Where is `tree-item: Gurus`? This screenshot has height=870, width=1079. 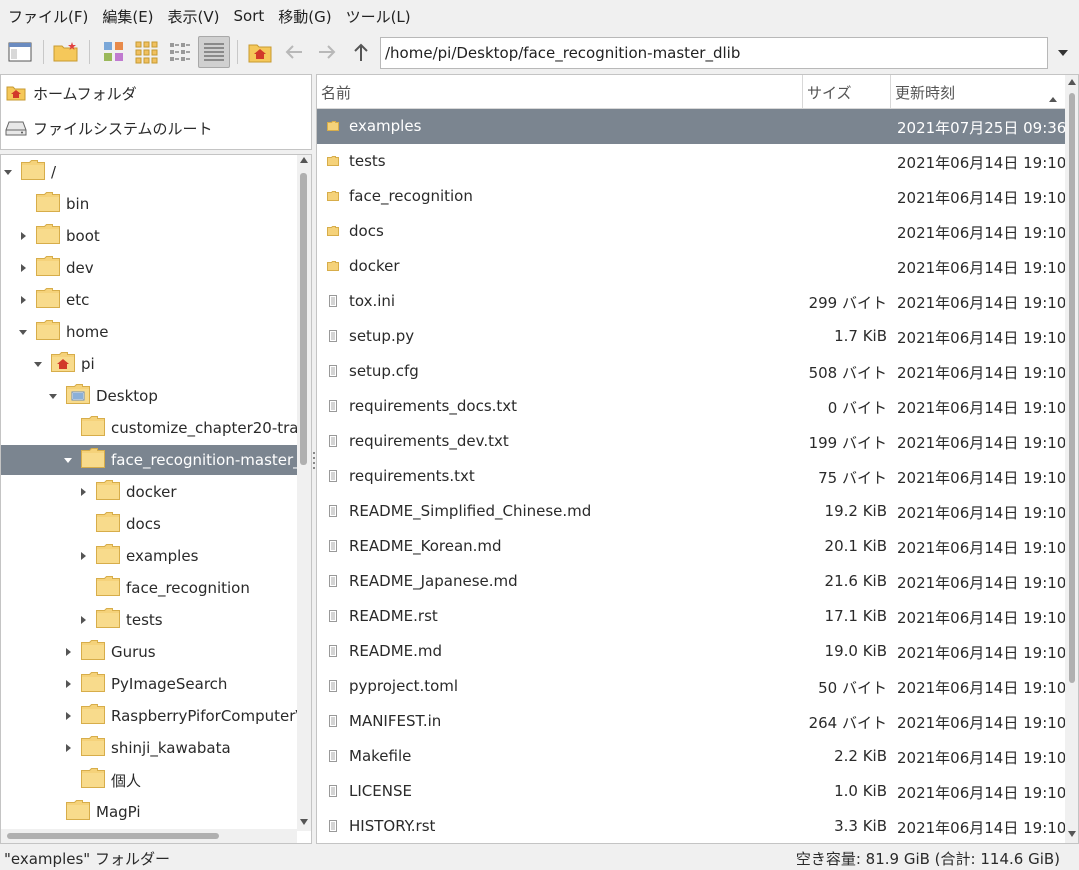
tree-item: Gurus is located at coordinates (149, 652).